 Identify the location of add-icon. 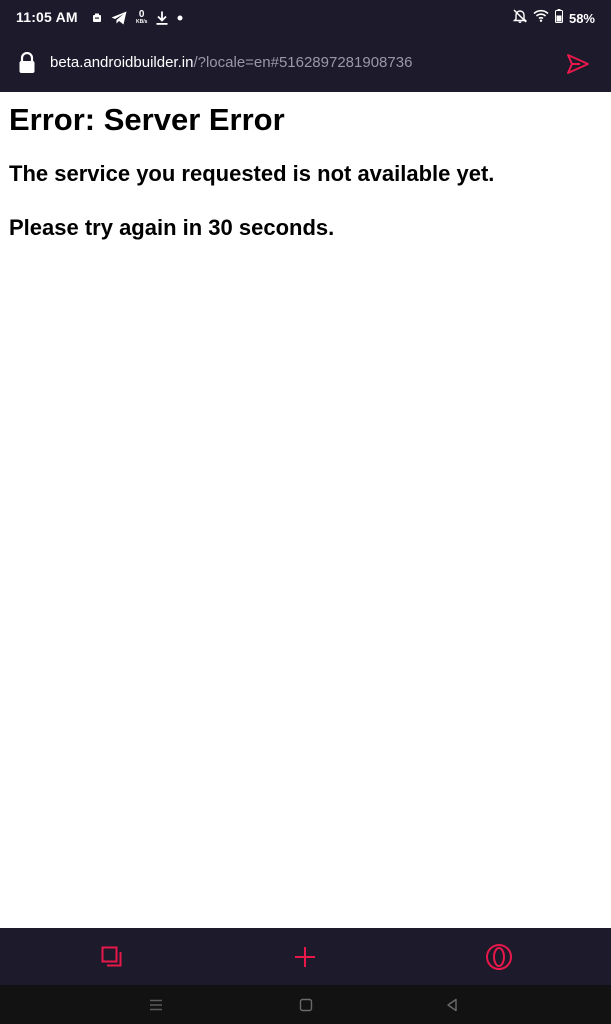
(305, 957).